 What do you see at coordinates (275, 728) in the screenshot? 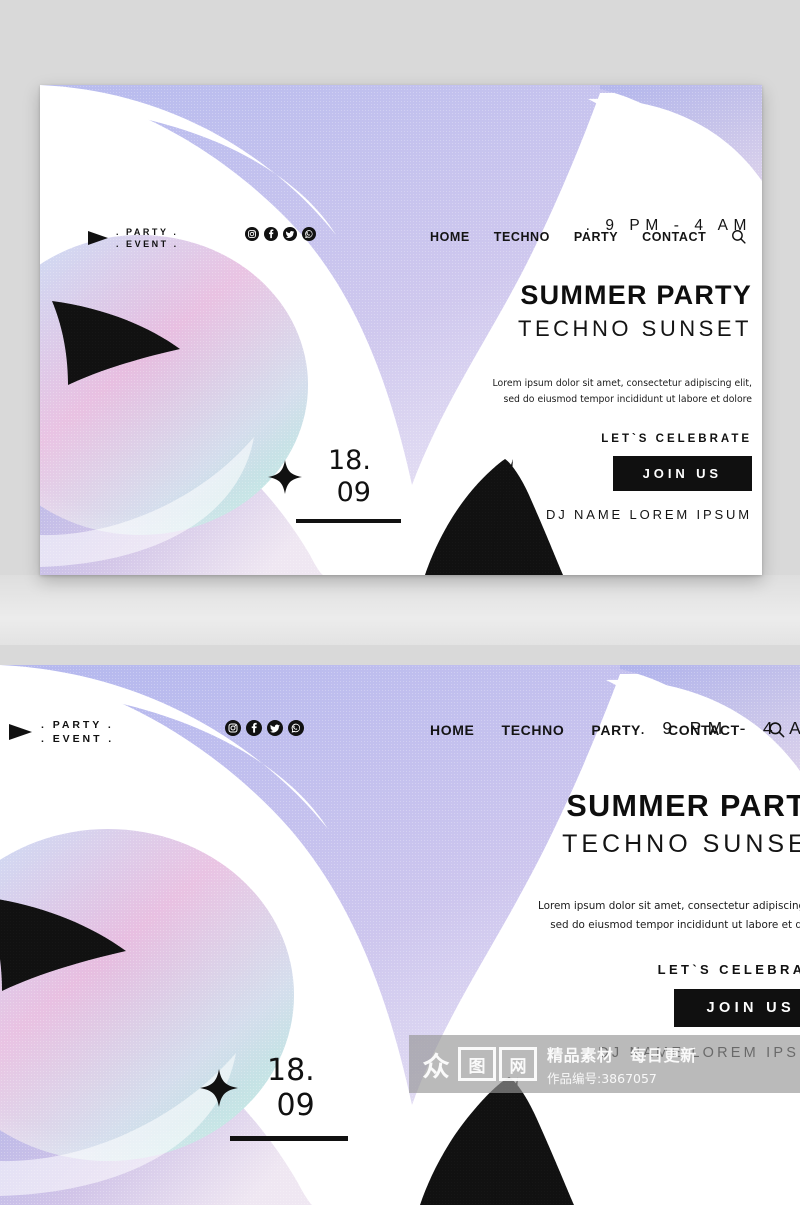
I see `twitter-icon` at bounding box center [275, 728].